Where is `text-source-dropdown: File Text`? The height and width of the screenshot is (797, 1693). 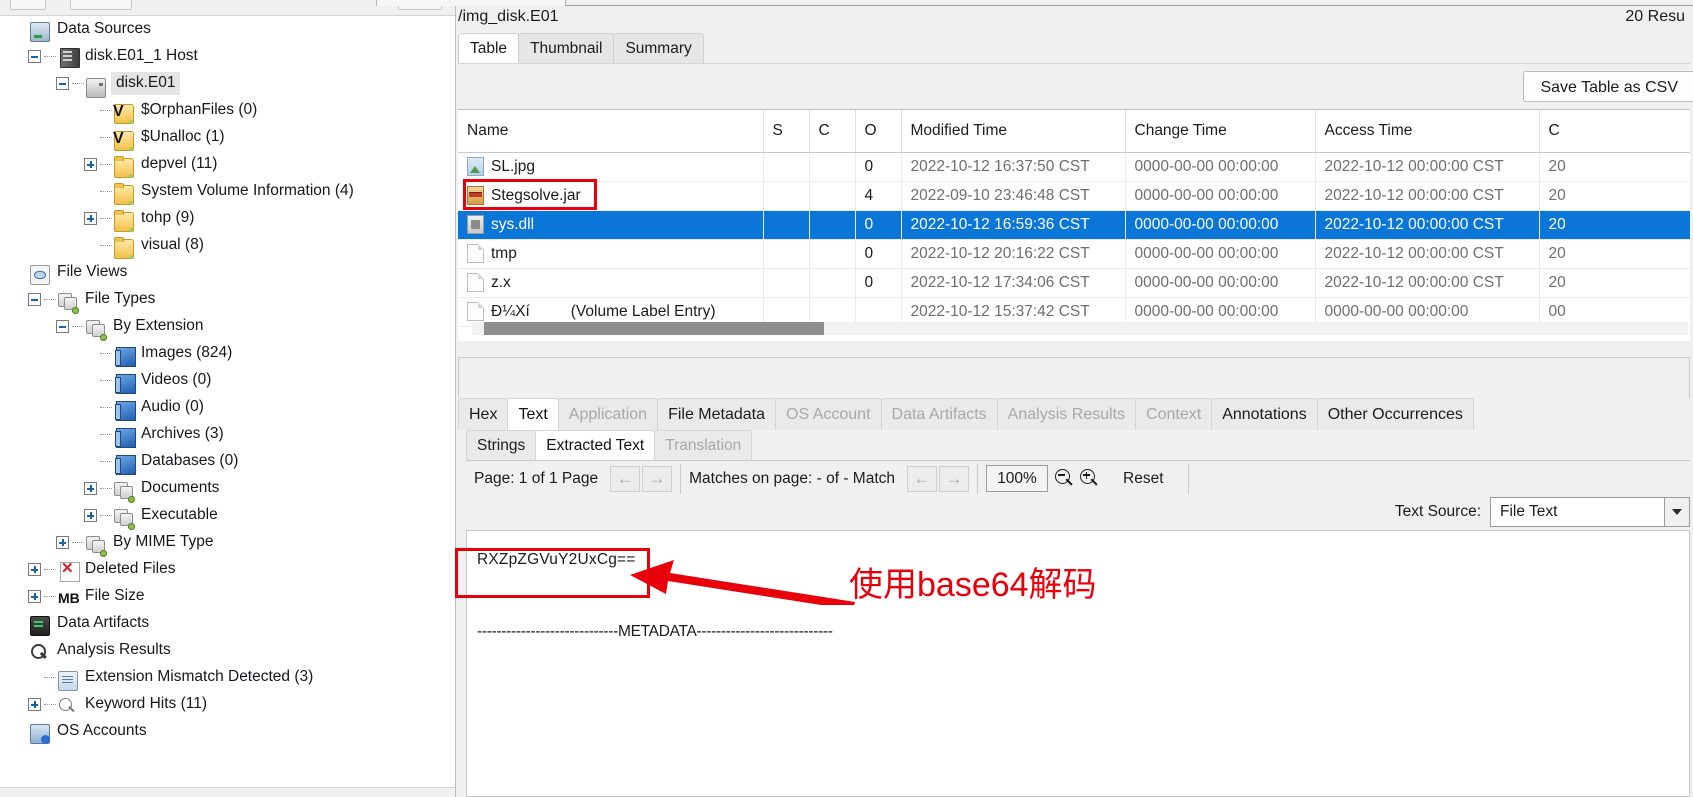 text-source-dropdown: File Text is located at coordinates (1590, 512).